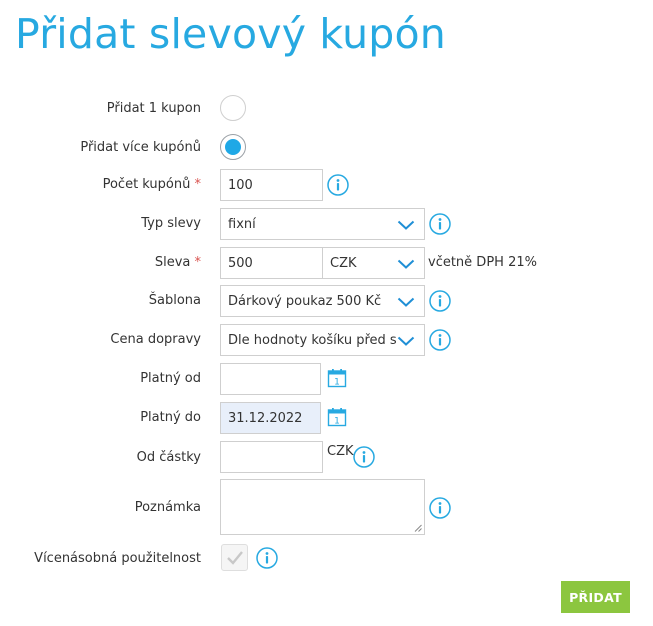 The height and width of the screenshot is (626, 653). What do you see at coordinates (170, 417) in the screenshot?
I see `valid-to-label: Platný do` at bounding box center [170, 417].